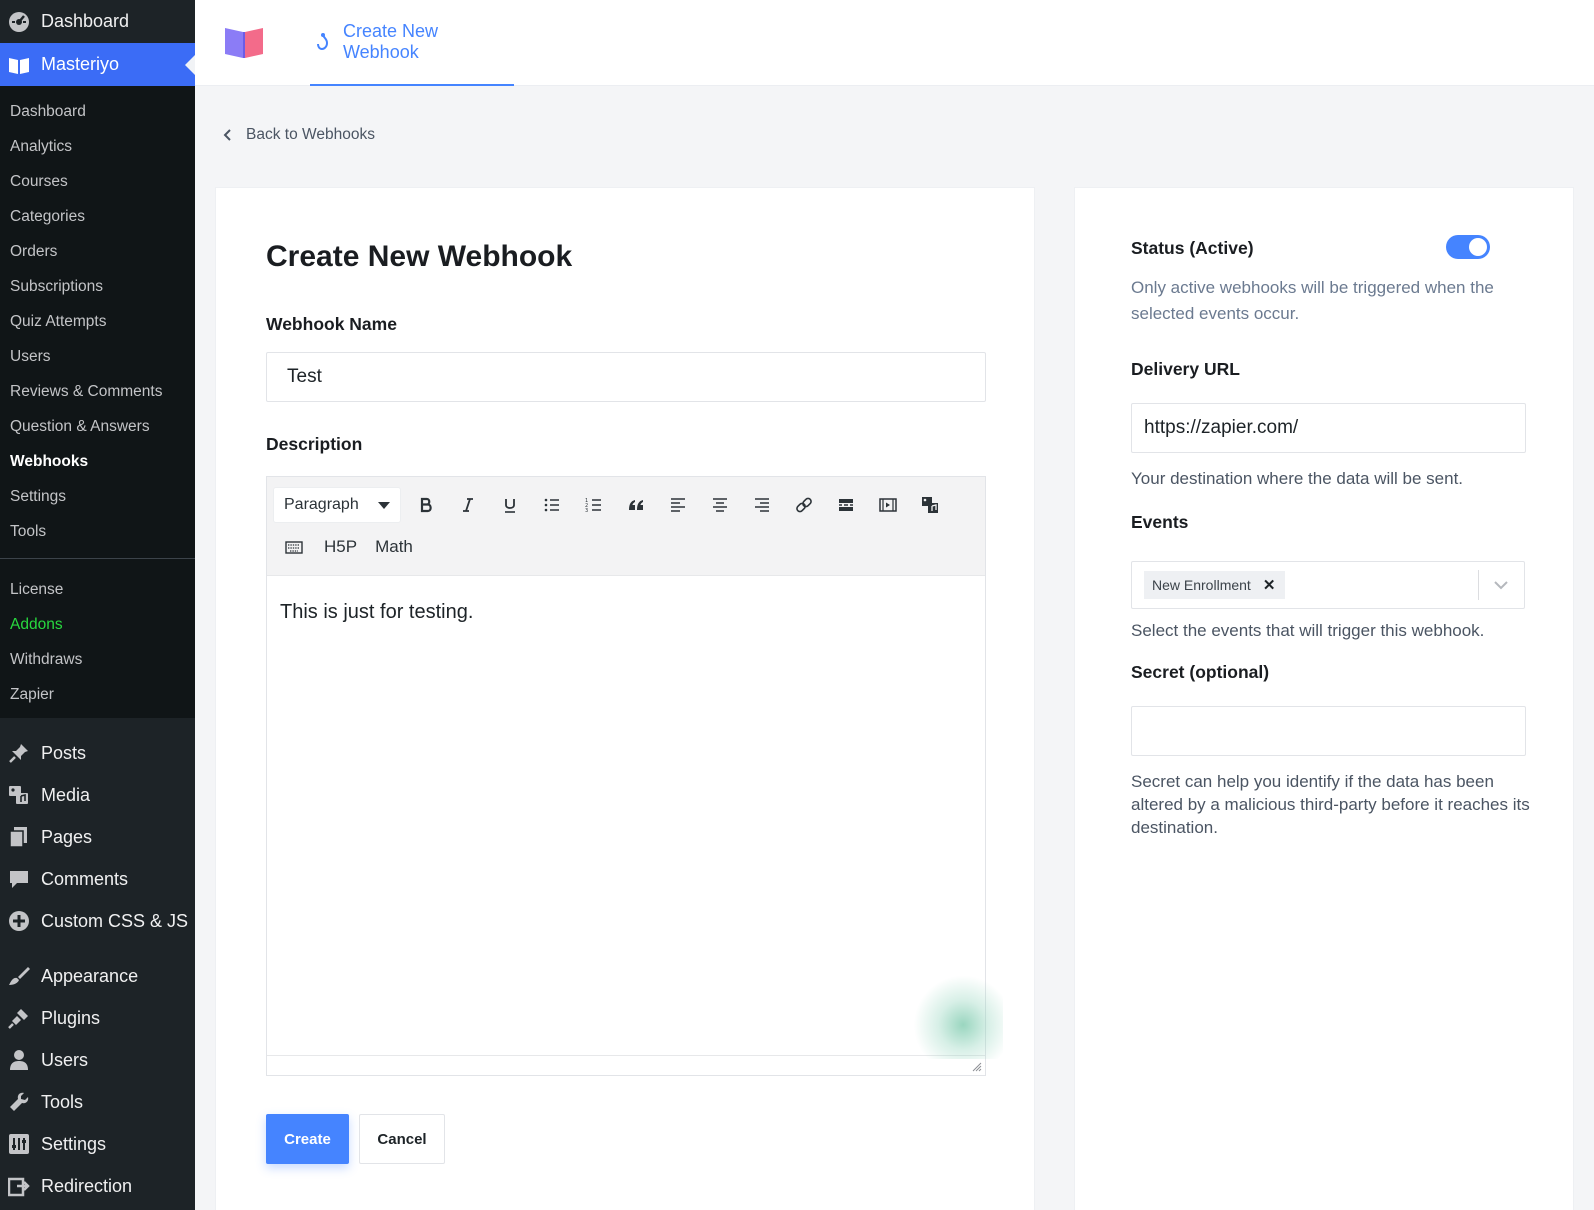 The height and width of the screenshot is (1210, 1594). Describe the element at coordinates (97, 496) in the screenshot. I see `submenu-settings: Settings` at that location.